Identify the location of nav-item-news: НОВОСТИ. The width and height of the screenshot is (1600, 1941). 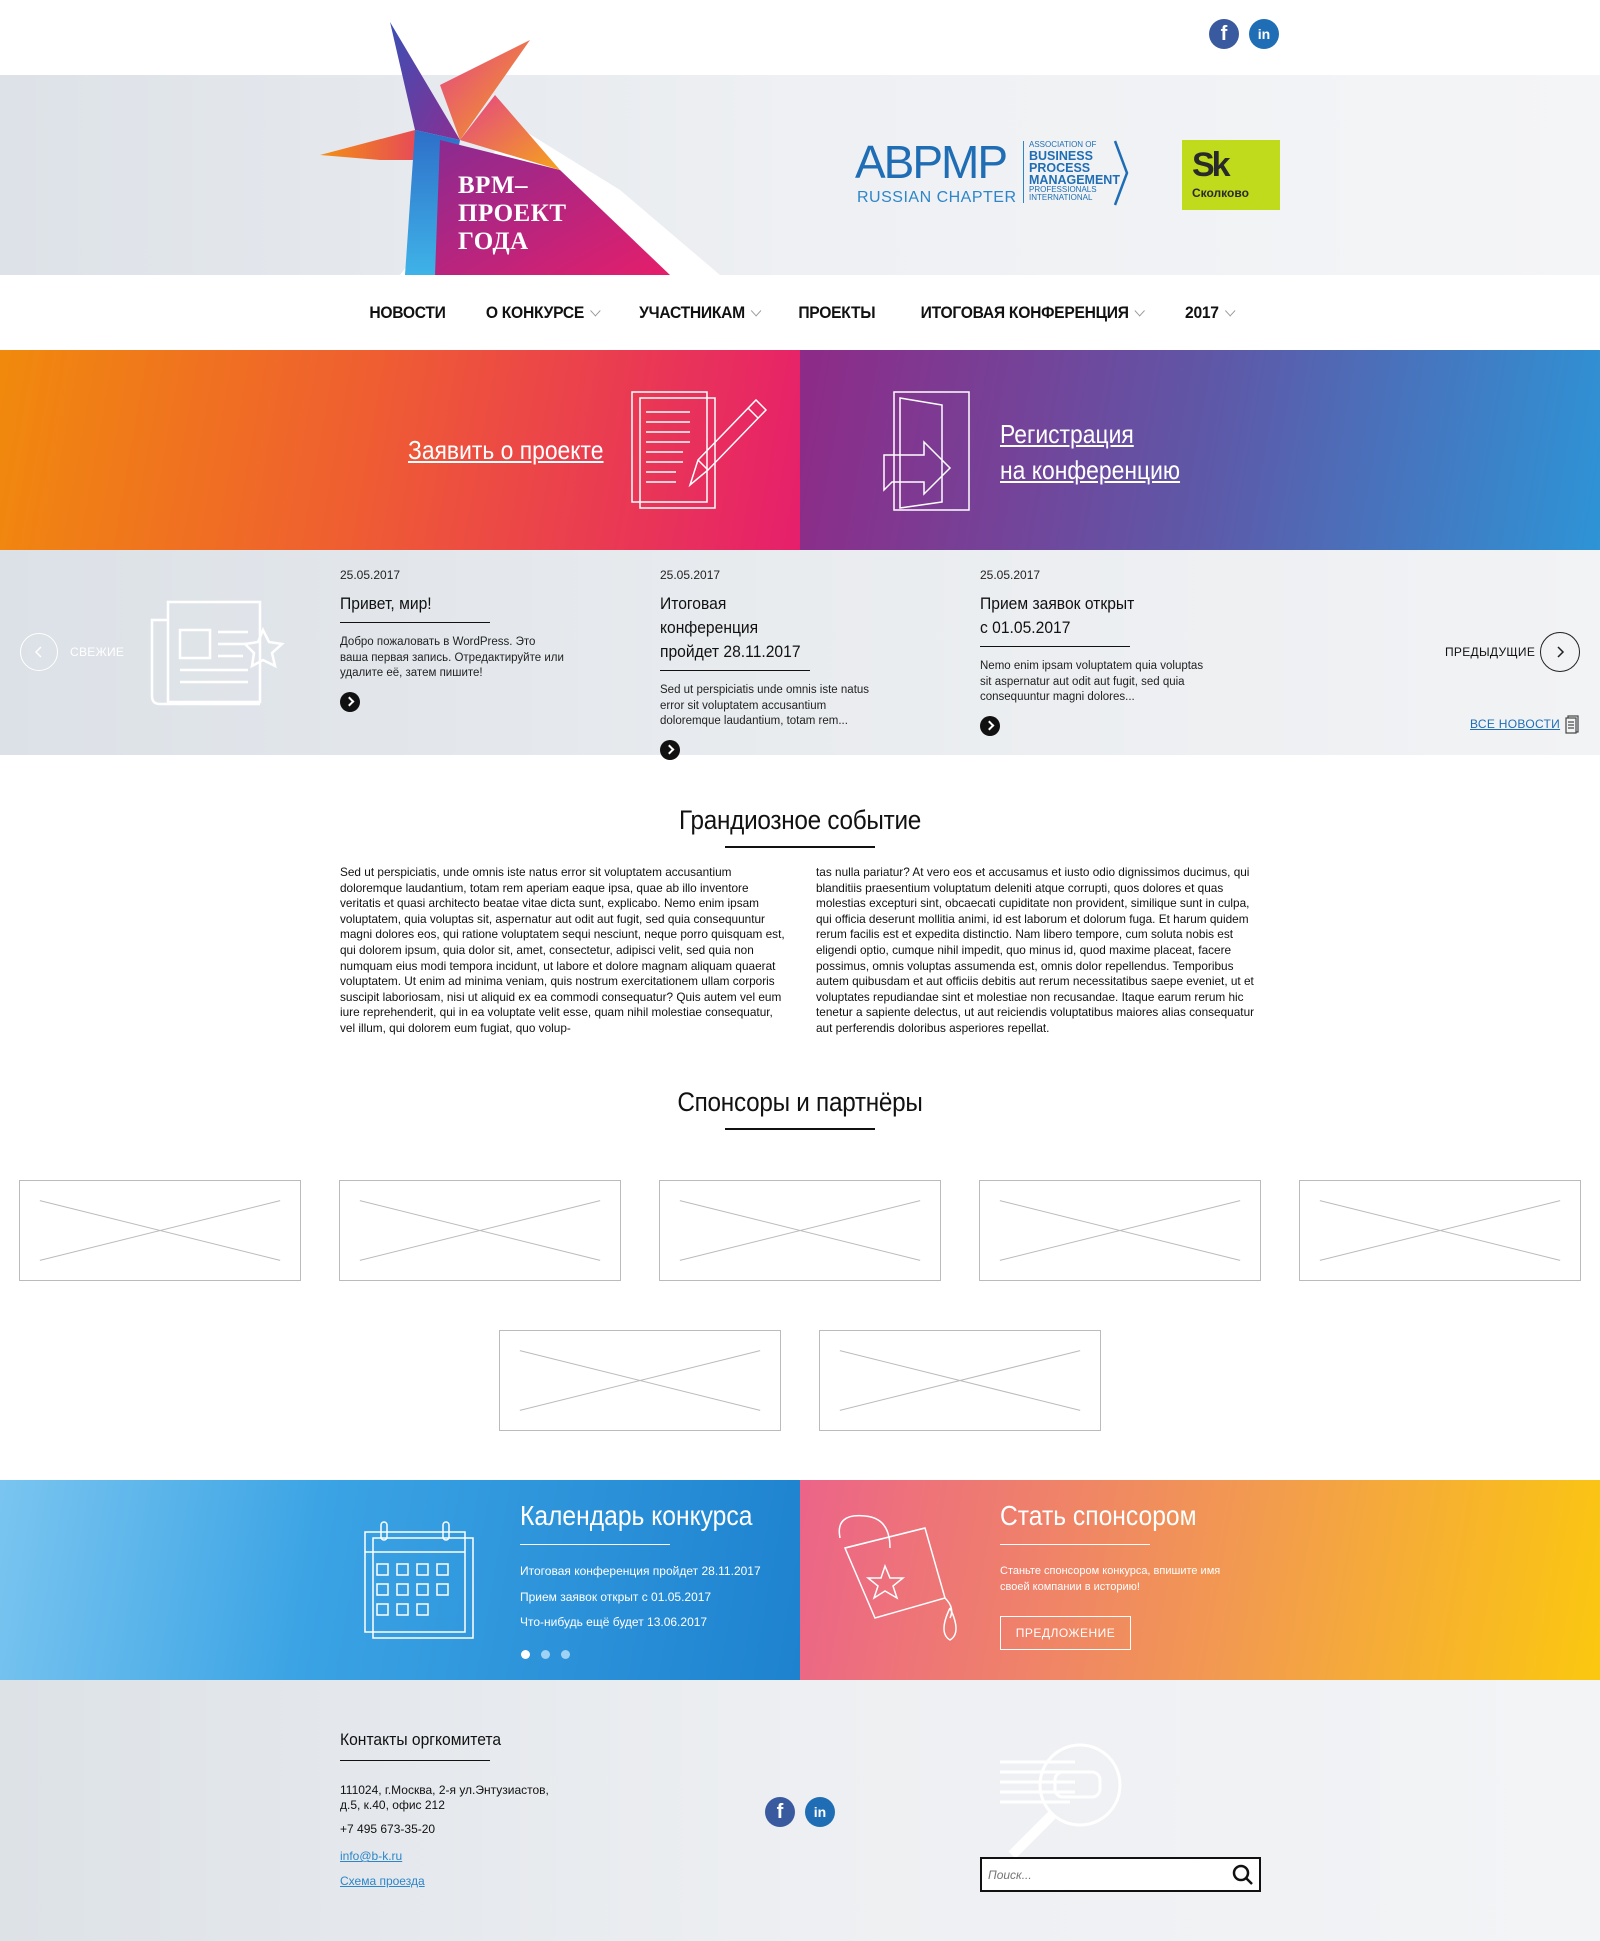
(408, 312).